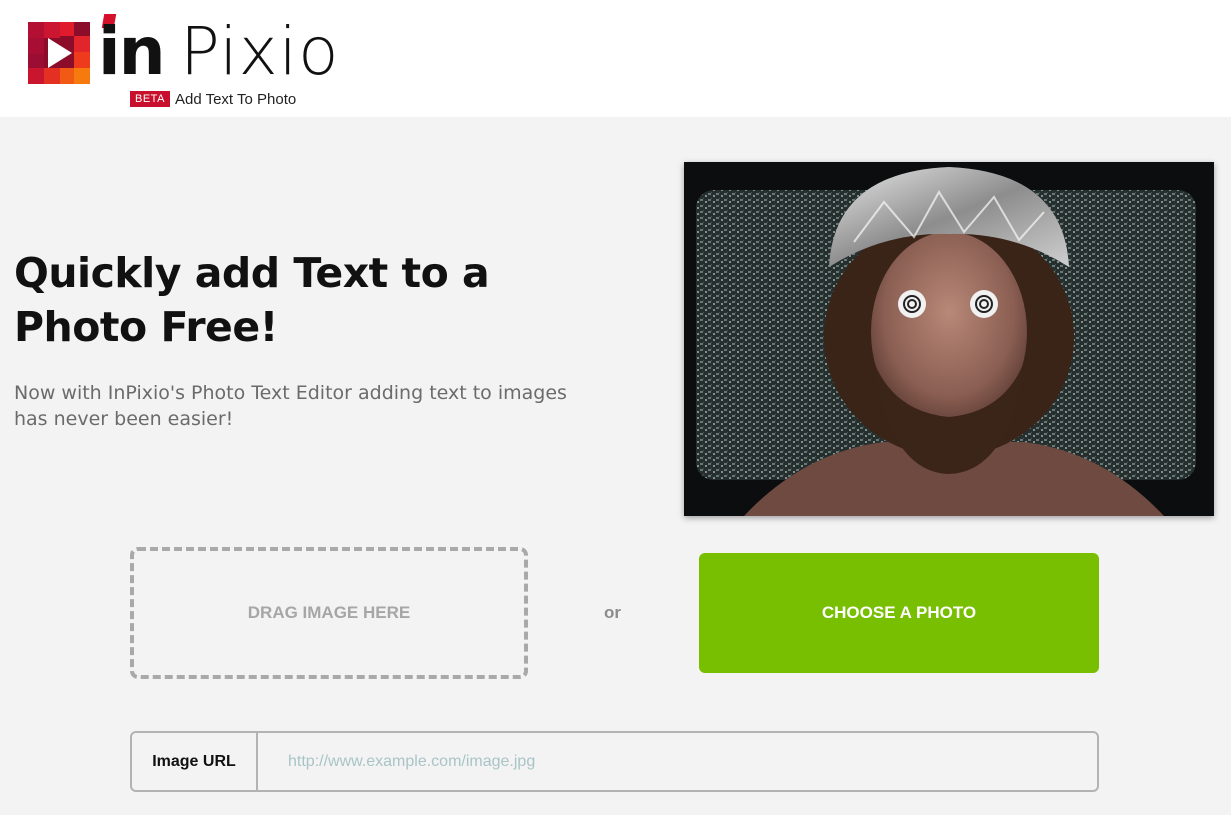 The height and width of the screenshot is (815, 1231). I want to click on beta-badge: BETA, so click(150, 99).